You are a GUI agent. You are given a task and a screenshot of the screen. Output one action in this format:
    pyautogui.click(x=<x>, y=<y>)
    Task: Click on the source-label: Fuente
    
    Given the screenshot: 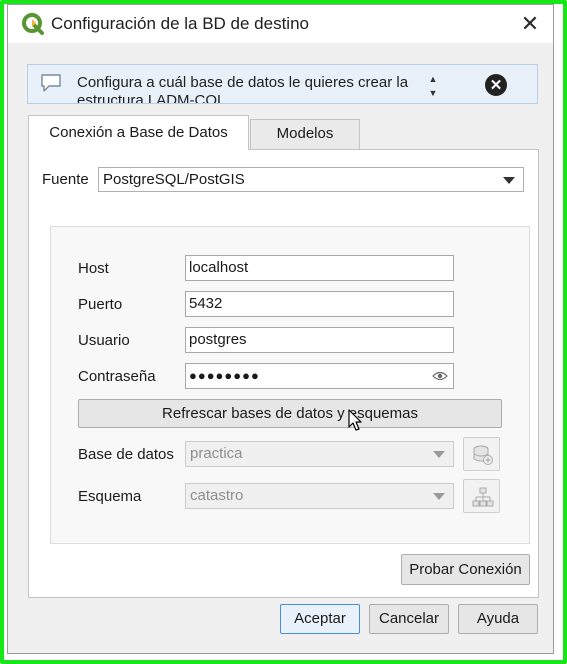 What is the action you would take?
    pyautogui.click(x=65, y=179)
    